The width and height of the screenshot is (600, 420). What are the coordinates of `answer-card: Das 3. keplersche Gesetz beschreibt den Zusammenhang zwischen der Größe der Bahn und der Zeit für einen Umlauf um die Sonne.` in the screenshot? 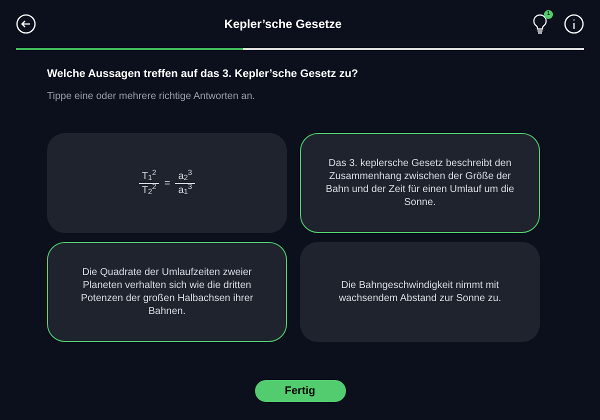 It's located at (420, 183).